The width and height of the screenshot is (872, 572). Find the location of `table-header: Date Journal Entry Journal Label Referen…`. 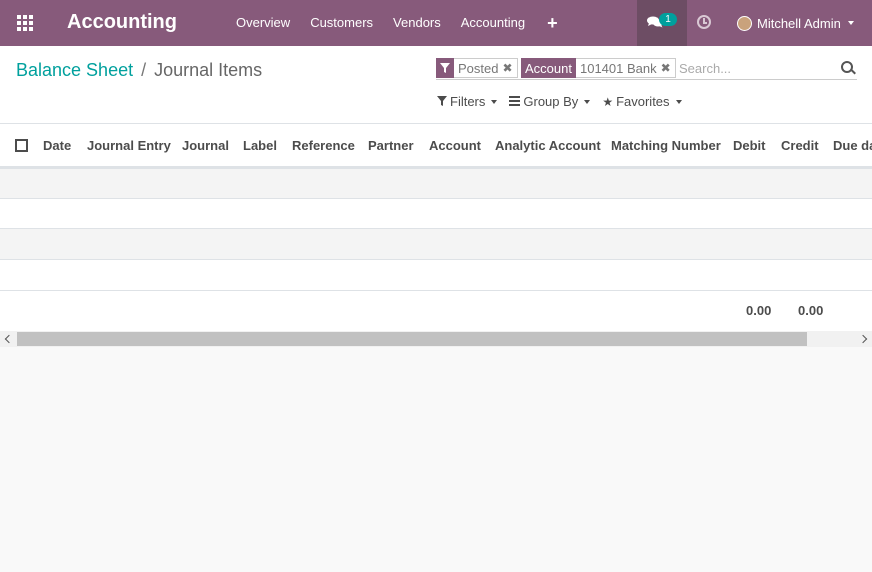

table-header: Date Journal Entry Journal Label Referen… is located at coordinates (436, 146).